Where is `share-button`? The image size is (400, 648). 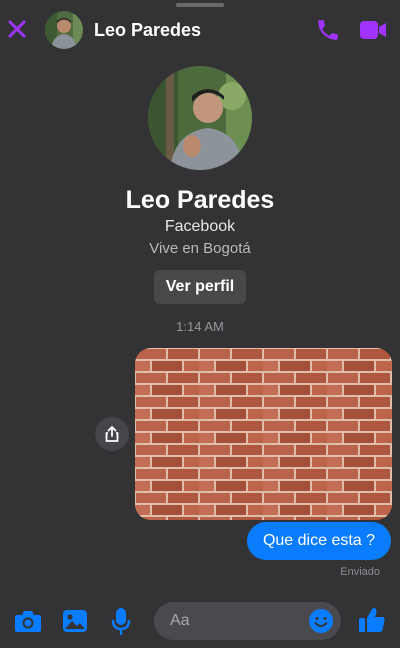 share-button is located at coordinates (112, 434).